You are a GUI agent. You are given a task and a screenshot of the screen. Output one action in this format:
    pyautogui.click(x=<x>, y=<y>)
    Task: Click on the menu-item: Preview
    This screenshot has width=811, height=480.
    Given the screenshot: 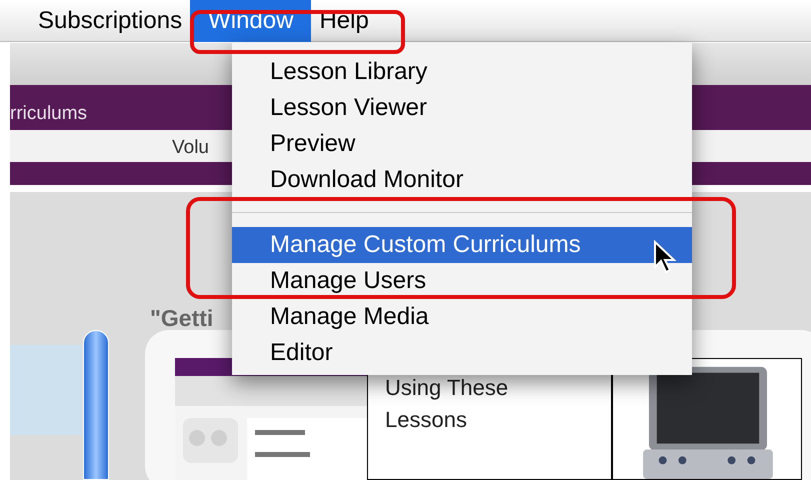 What is the action you would take?
    pyautogui.click(x=462, y=144)
    